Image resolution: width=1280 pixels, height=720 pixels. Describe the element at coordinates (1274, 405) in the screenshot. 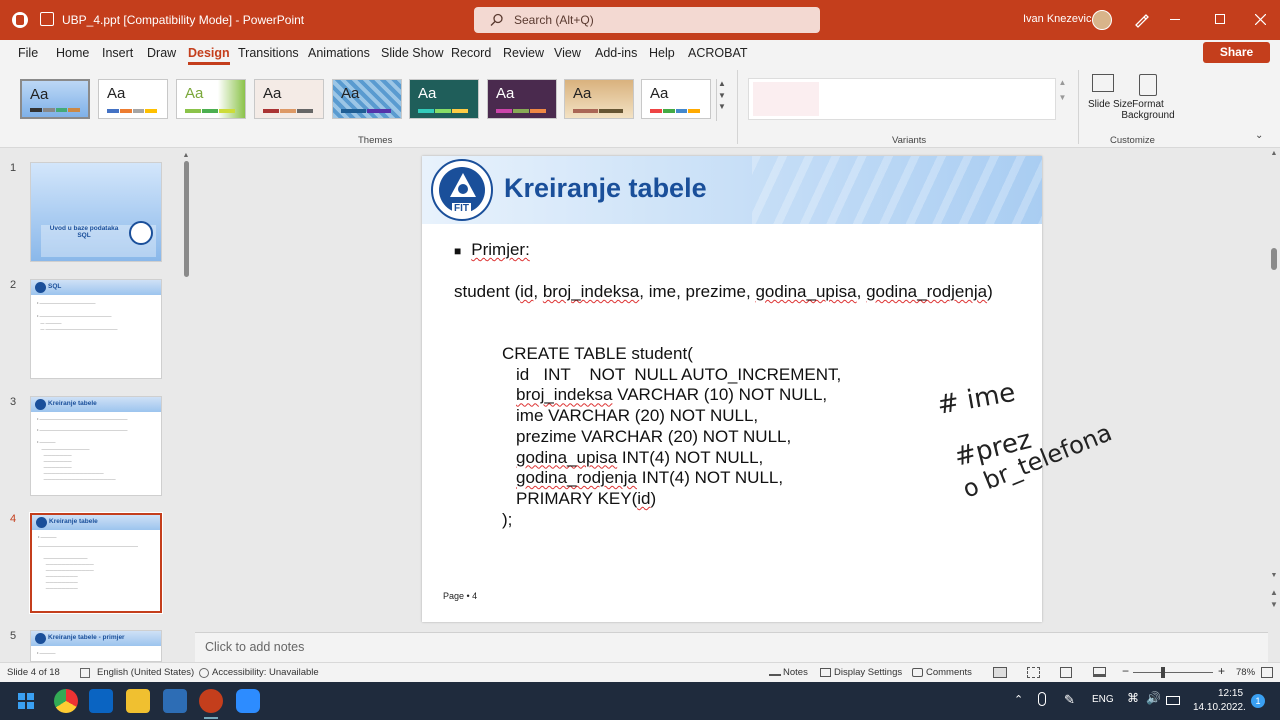

I see `slide-scrollbar: ▲ ▼ ▲ ▼` at that location.